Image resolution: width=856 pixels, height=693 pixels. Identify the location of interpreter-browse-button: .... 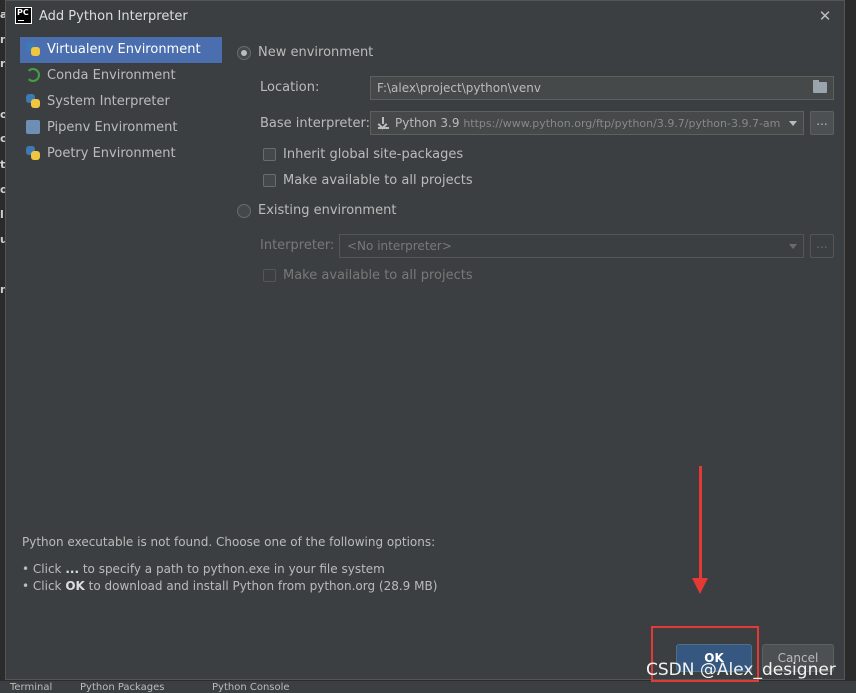
(822, 246).